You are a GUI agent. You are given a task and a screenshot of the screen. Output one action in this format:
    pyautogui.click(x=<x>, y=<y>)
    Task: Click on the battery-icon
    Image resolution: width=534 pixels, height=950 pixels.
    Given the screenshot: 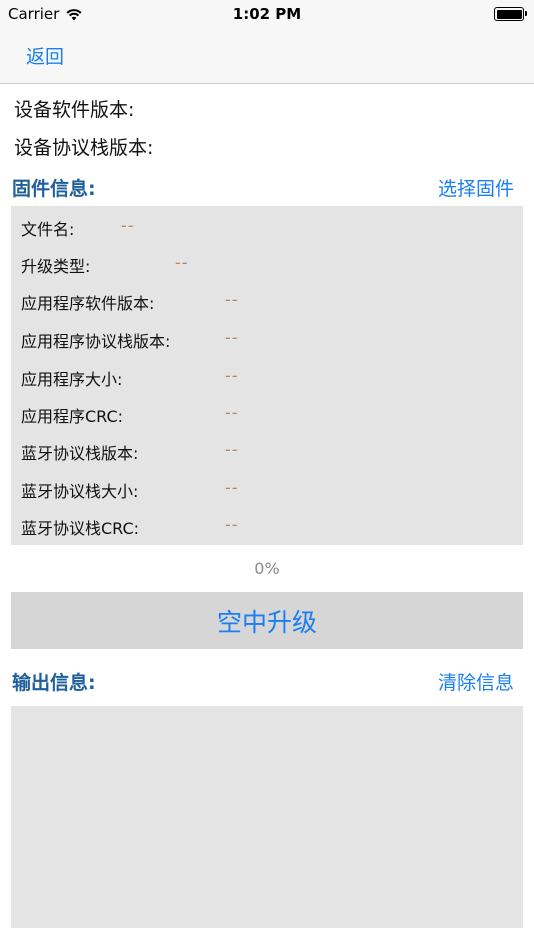 What is the action you would take?
    pyautogui.click(x=510, y=14)
    